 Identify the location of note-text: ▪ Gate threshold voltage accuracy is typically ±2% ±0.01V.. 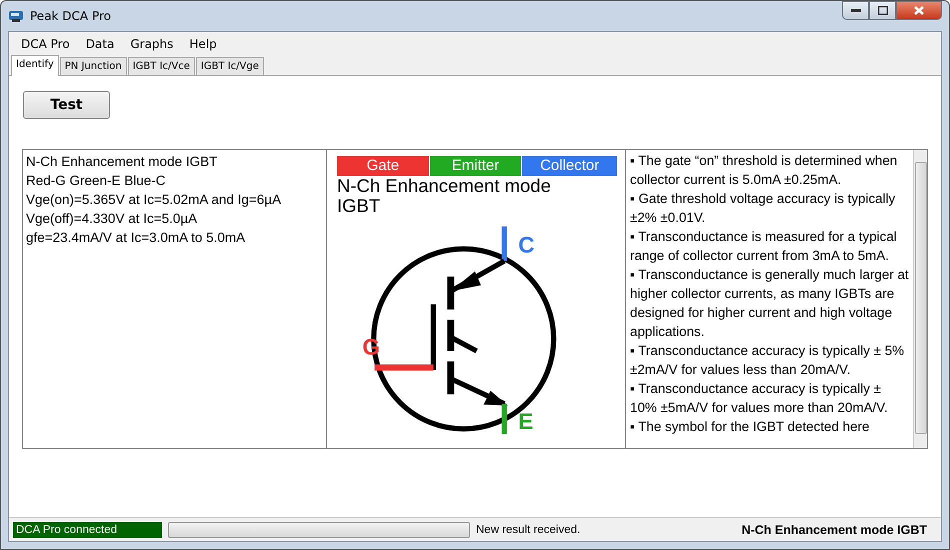
(763, 208).